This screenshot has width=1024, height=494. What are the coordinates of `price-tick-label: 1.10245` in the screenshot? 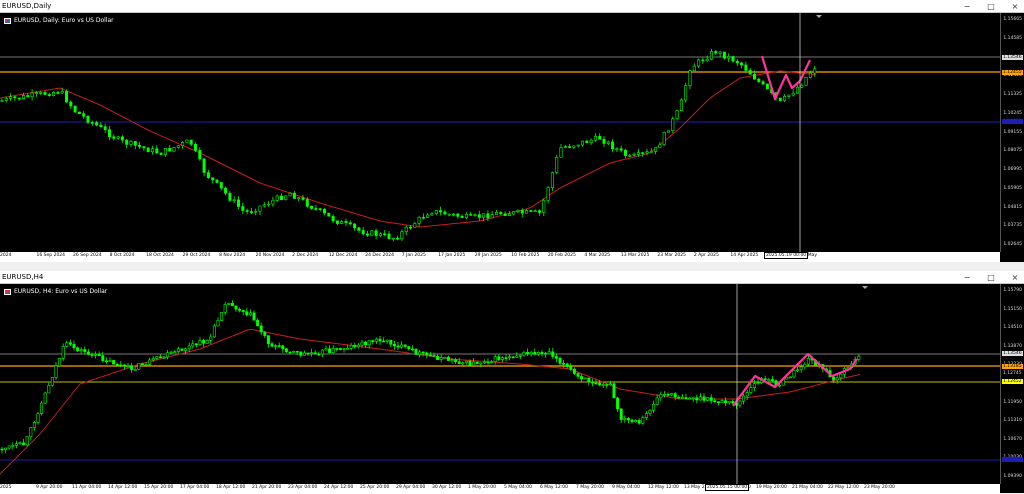 It's located at (1012, 113).